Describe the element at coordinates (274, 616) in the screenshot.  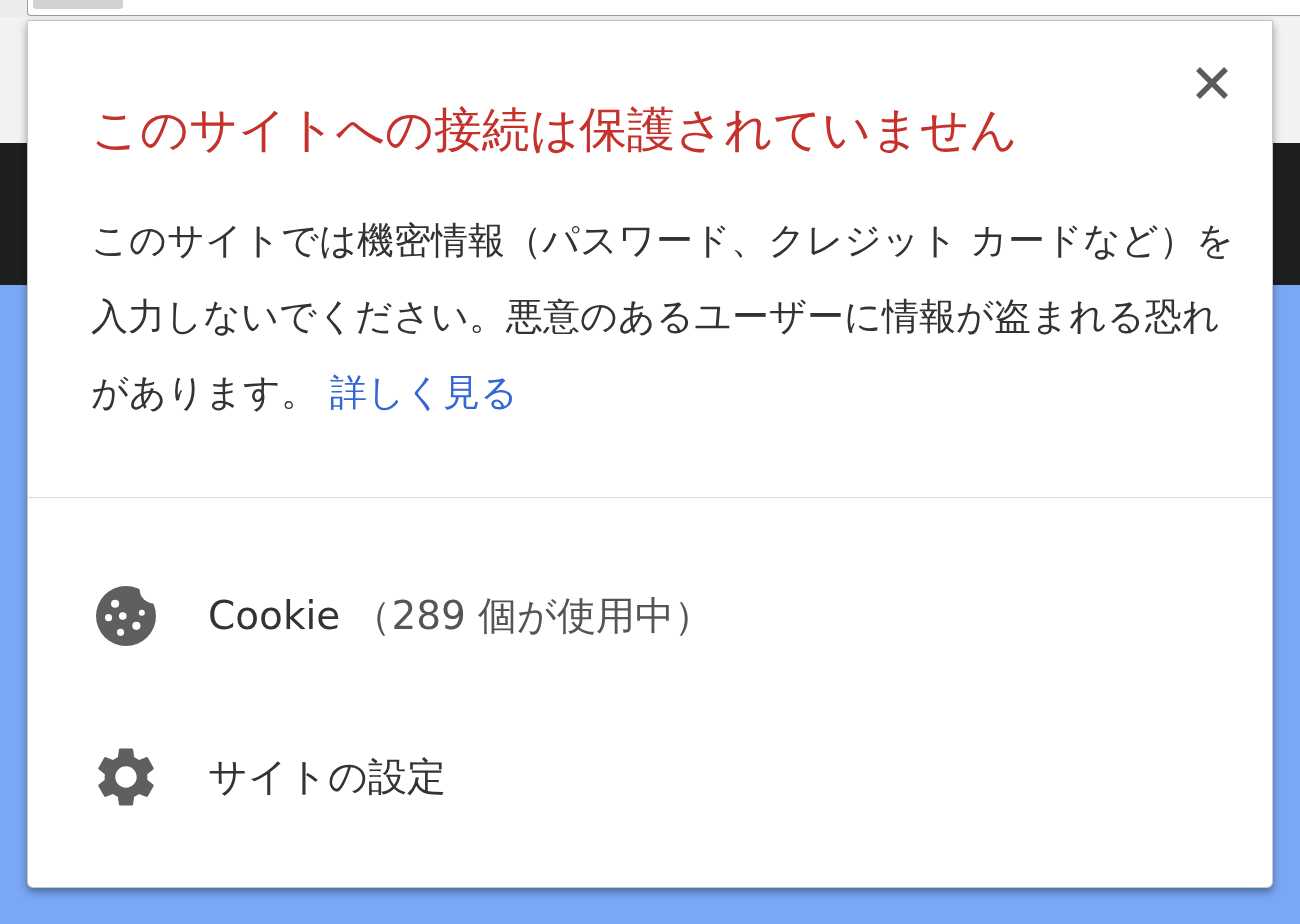
I see `cookies-link: Cookie` at that location.